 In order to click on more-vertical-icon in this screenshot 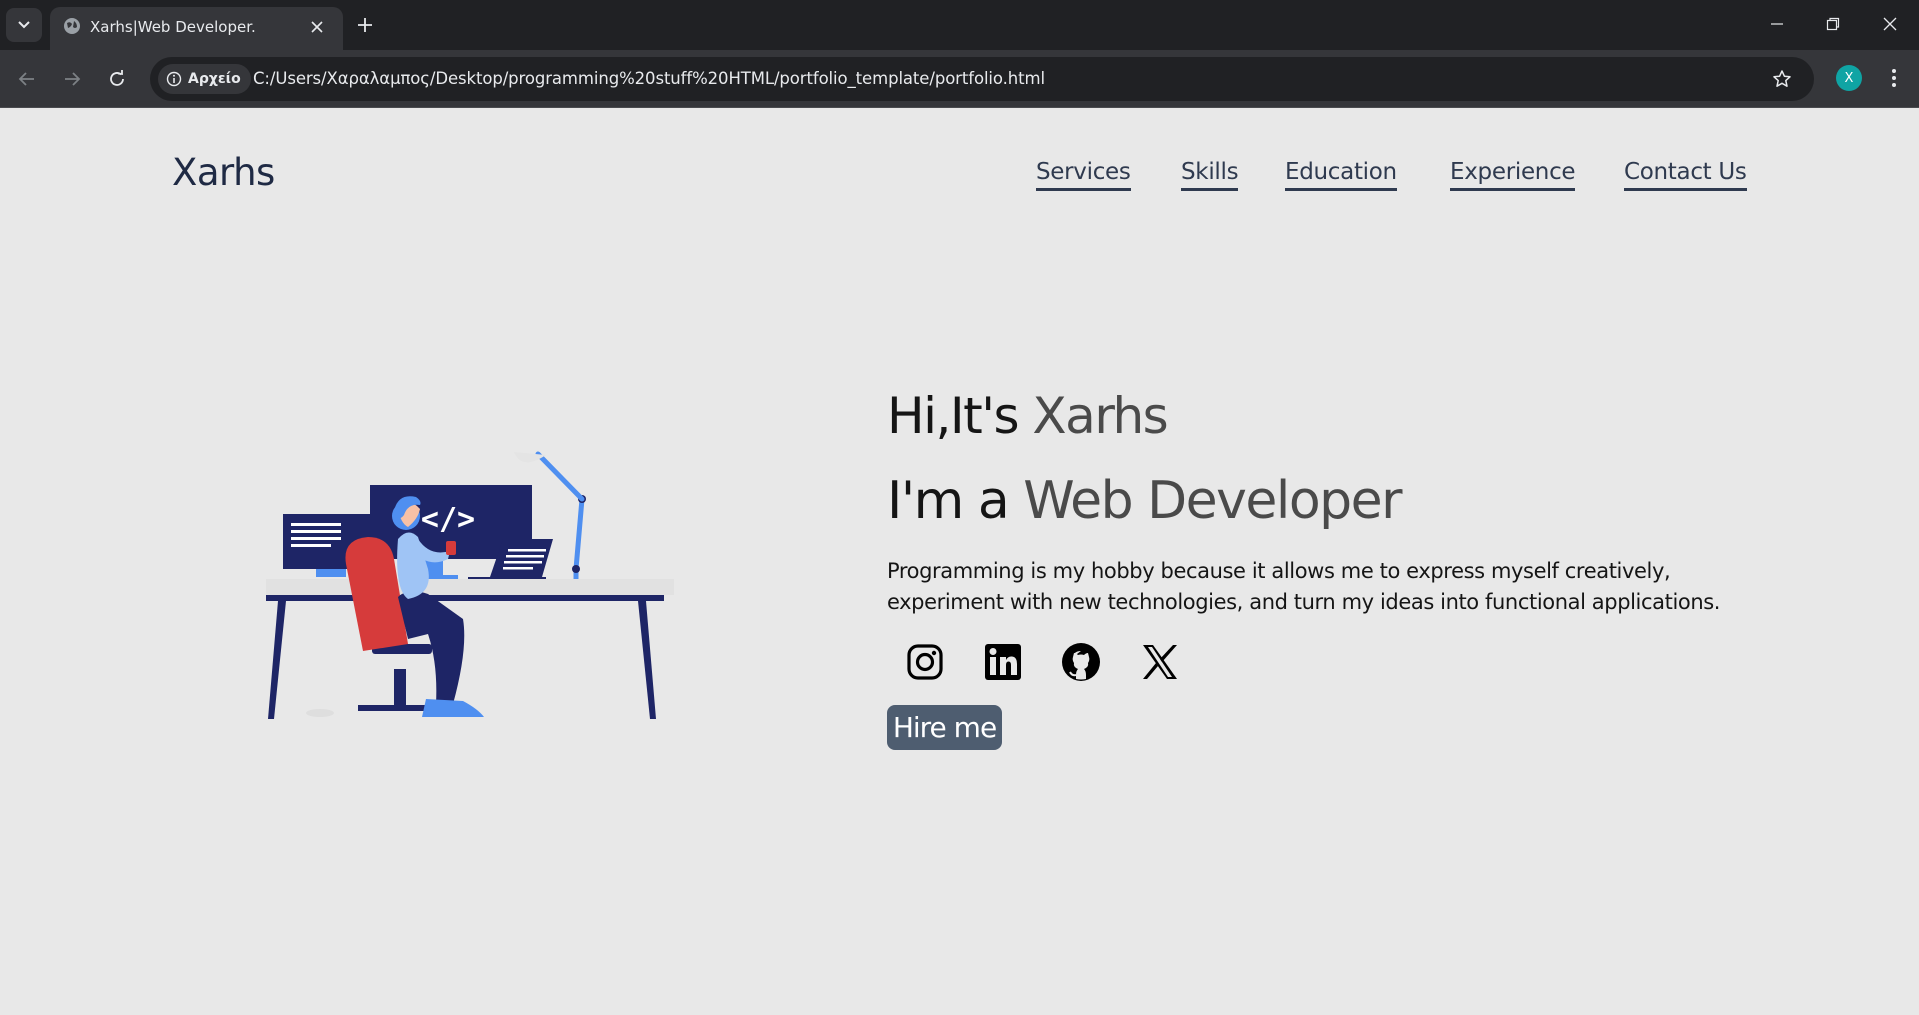, I will do `click(1894, 78)`.